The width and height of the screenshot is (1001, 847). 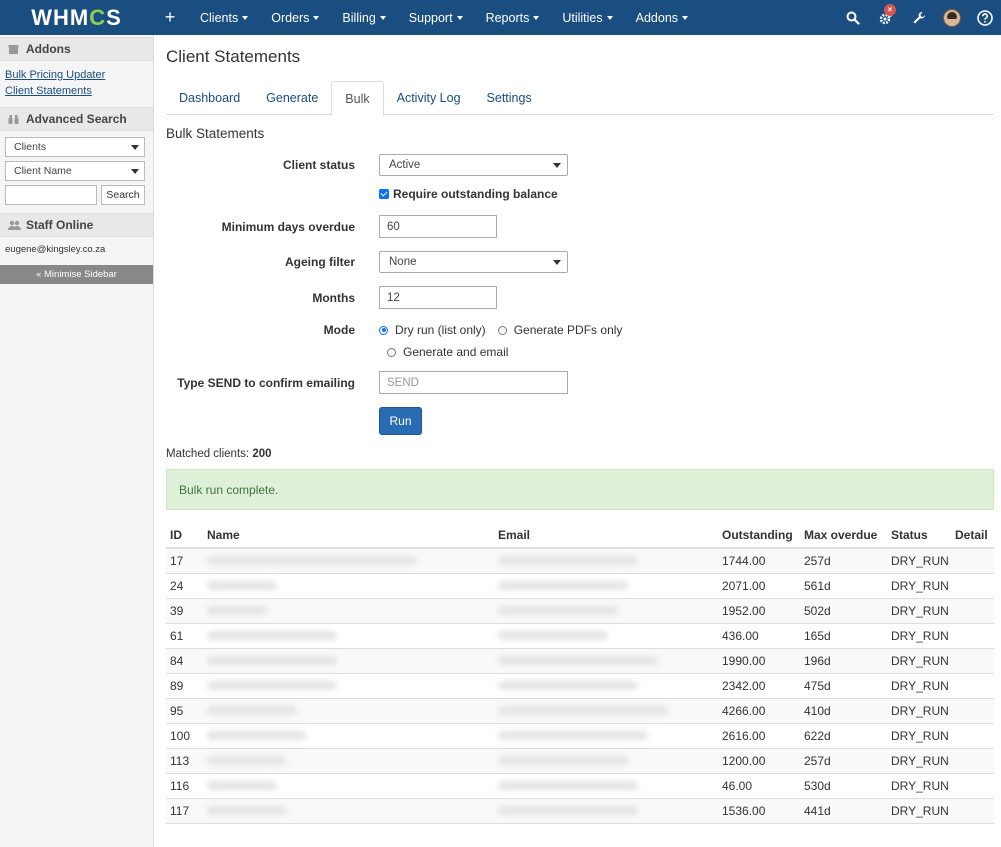 I want to click on min-days-label: Minimum days overdue, so click(x=288, y=226).